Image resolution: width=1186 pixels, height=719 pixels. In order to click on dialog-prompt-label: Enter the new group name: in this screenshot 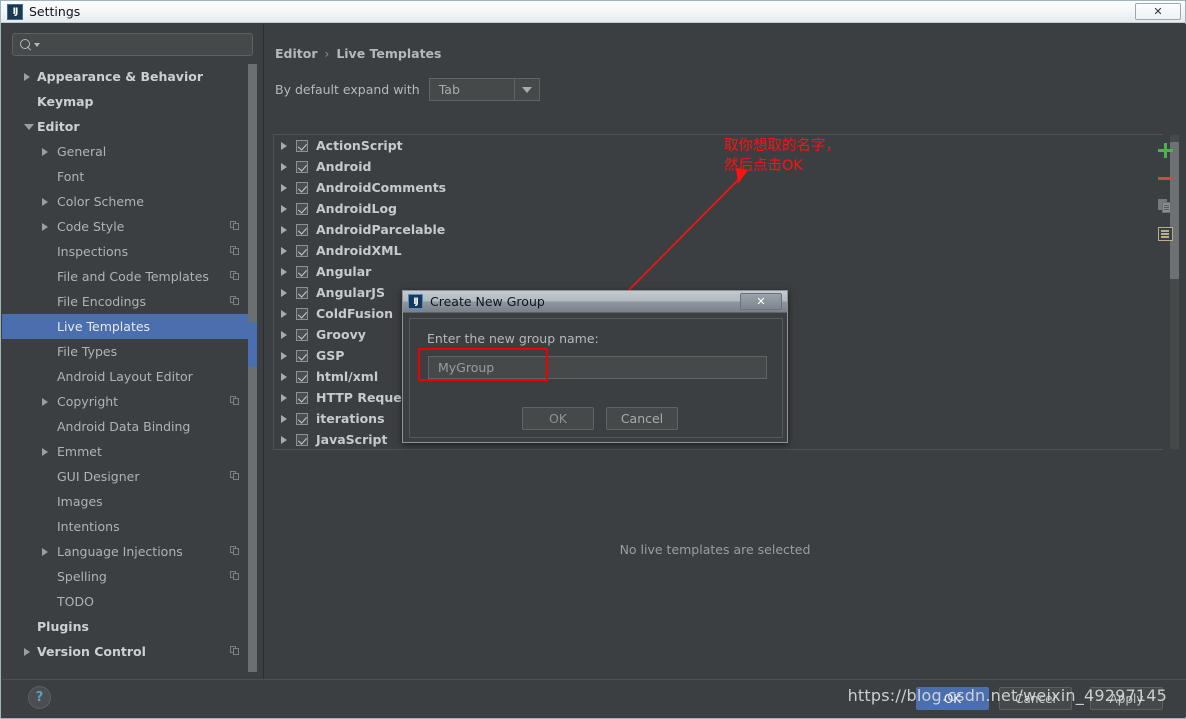, I will do `click(513, 338)`.